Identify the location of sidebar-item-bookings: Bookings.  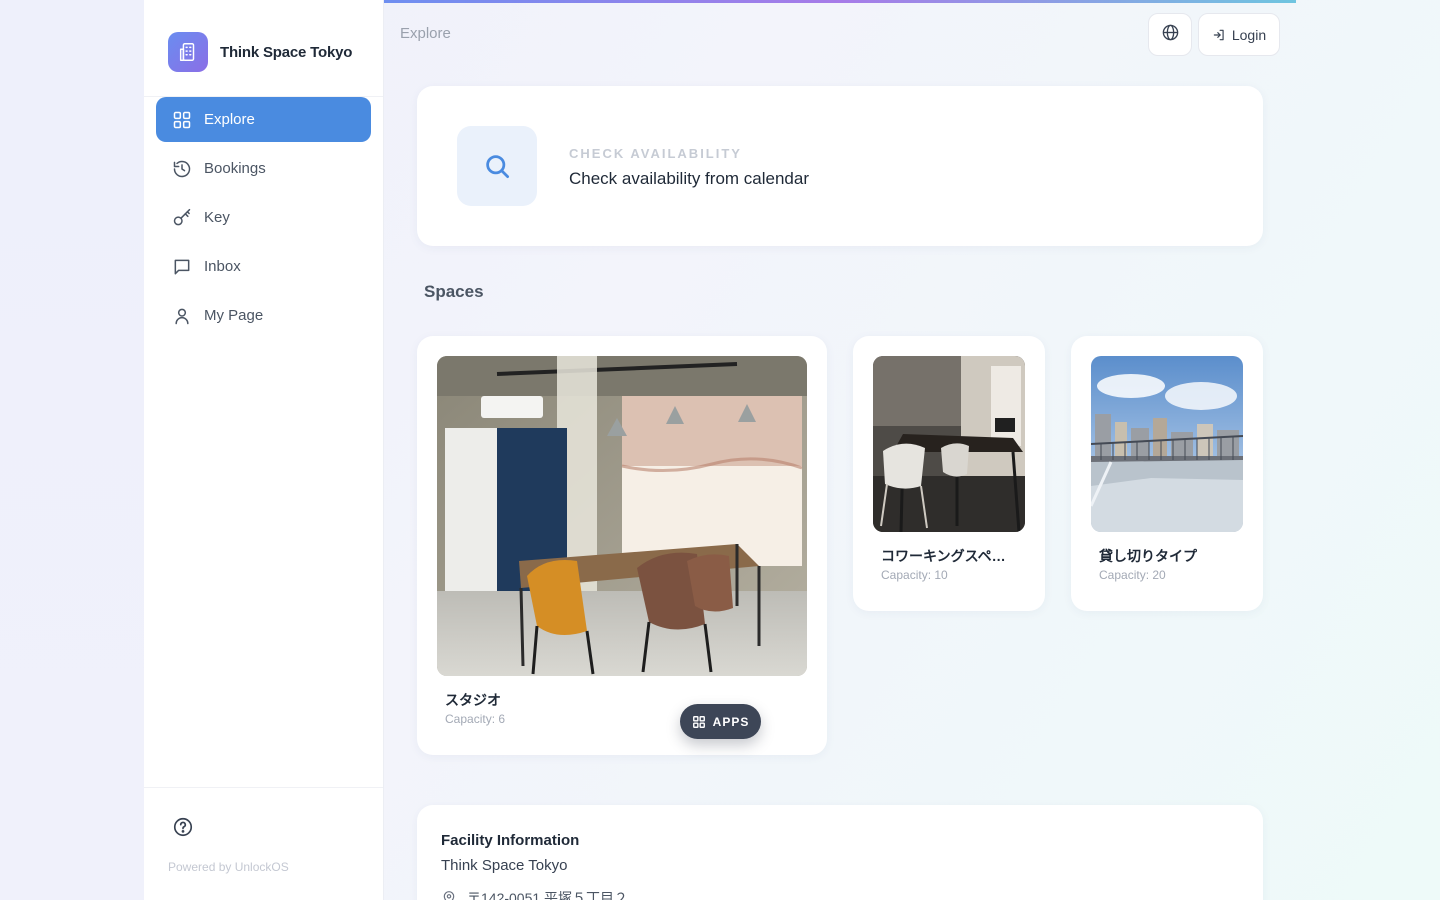
(263, 168).